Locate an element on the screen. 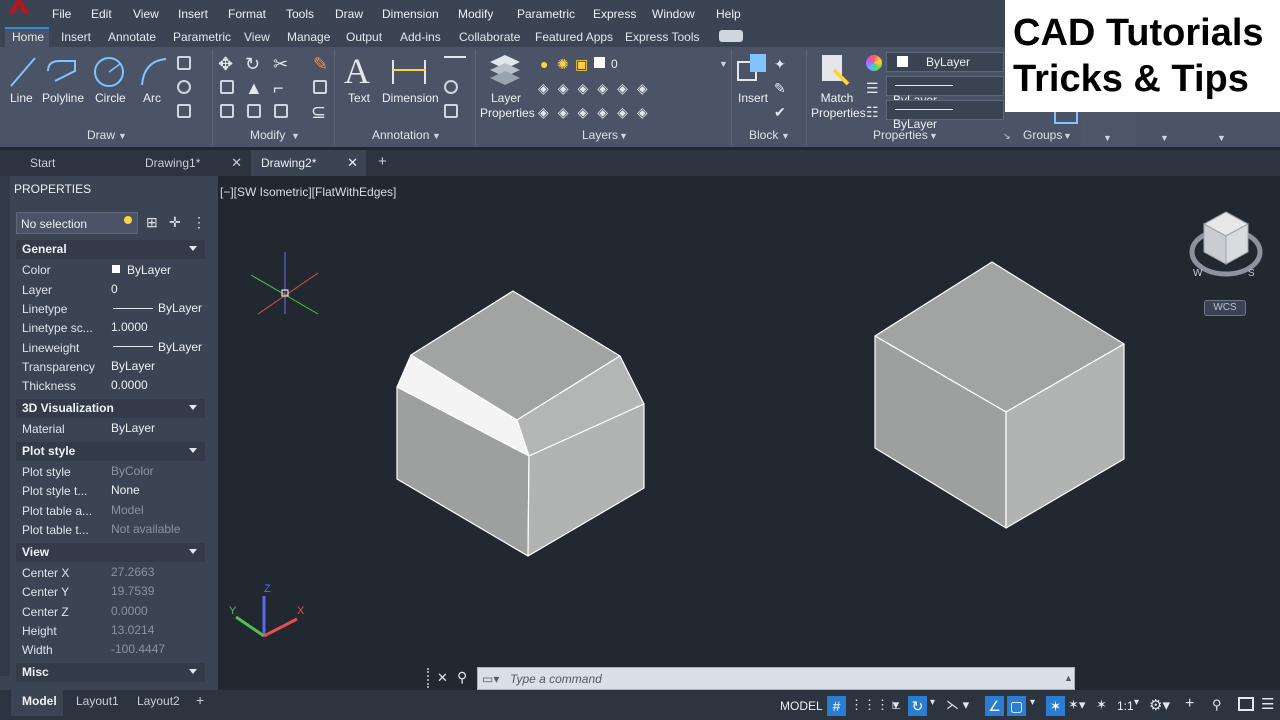  match-properties-icon is located at coordinates (836, 70).